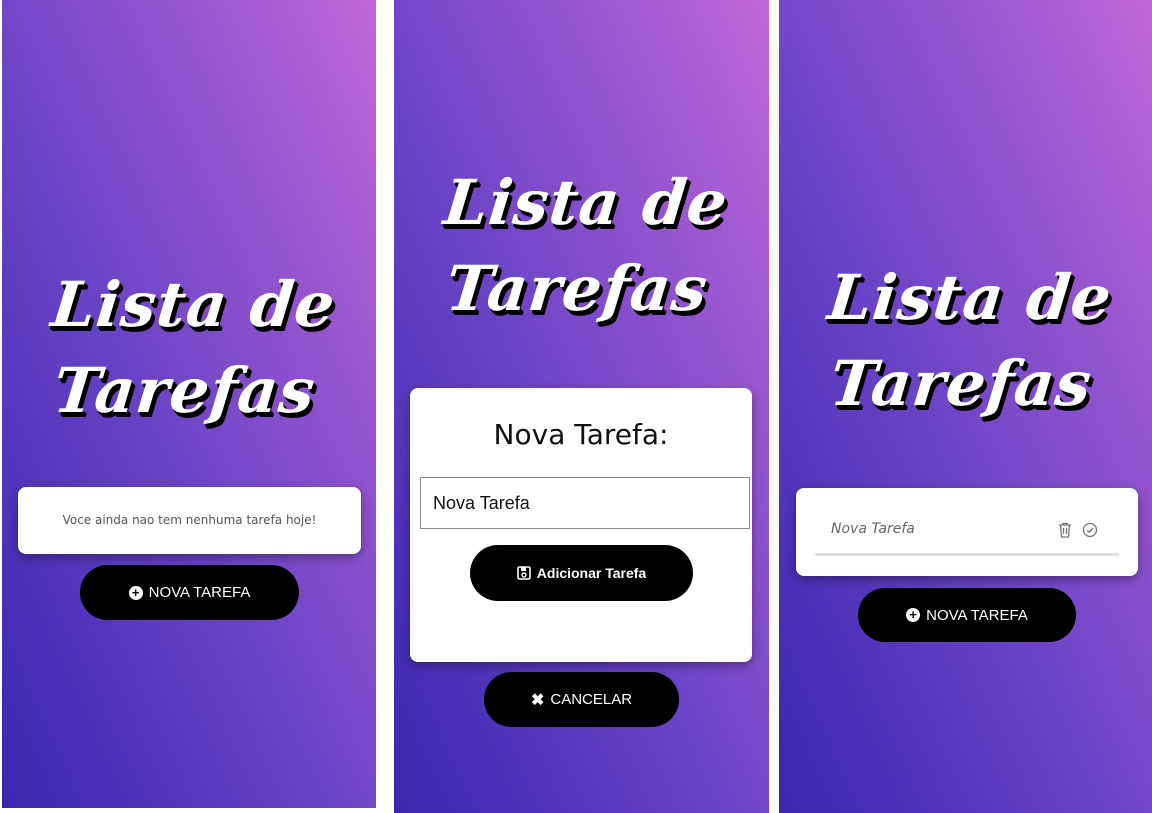 This screenshot has width=1152, height=813. What do you see at coordinates (967, 532) in the screenshot?
I see `task-list-card: Nova Tarefa` at bounding box center [967, 532].